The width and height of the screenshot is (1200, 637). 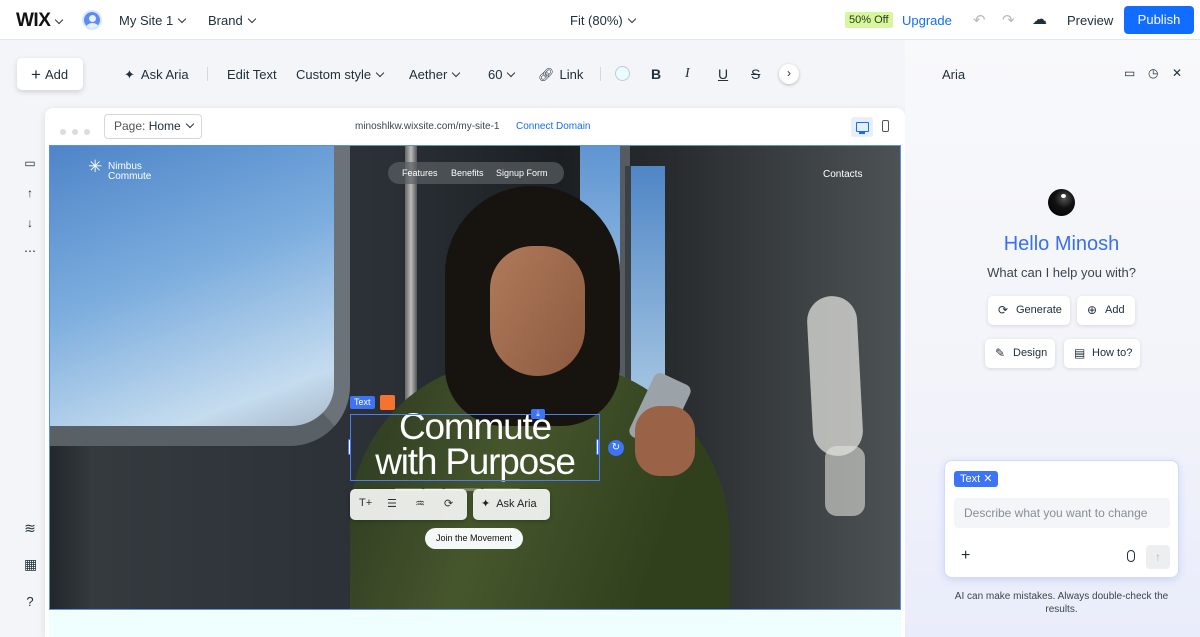 I want to click on add-button: + Add, so click(x=50, y=74).